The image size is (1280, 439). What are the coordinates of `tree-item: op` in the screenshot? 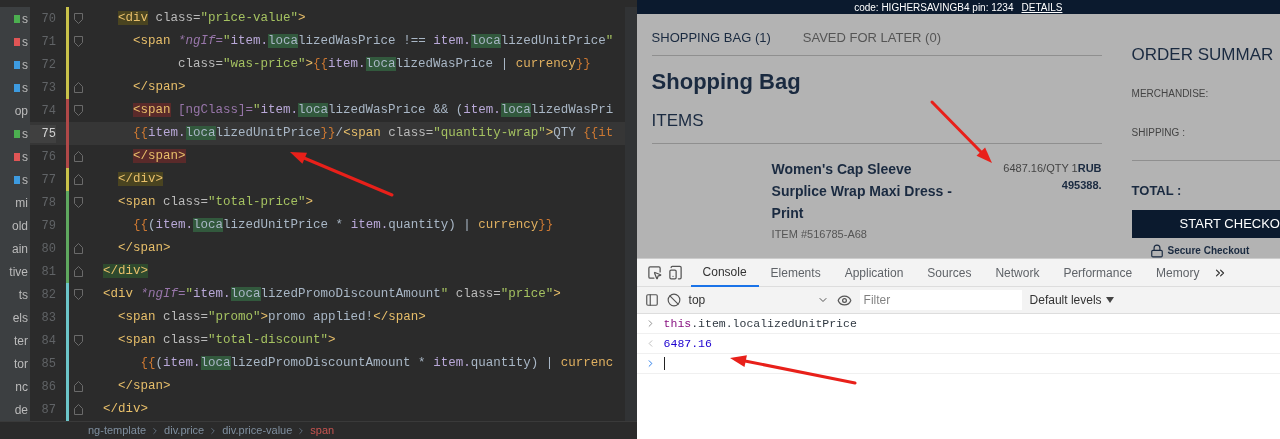 It's located at (21, 110).